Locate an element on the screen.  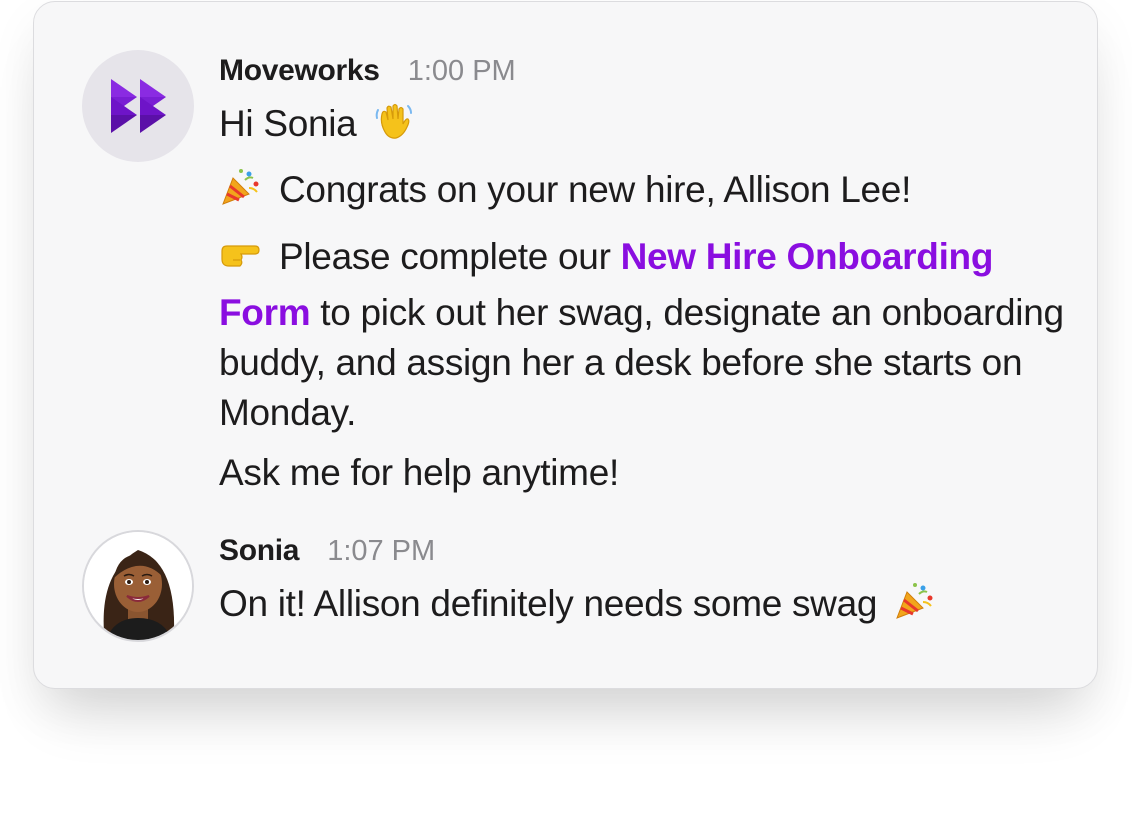
sender-name: Moveworks is located at coordinates (299, 71).